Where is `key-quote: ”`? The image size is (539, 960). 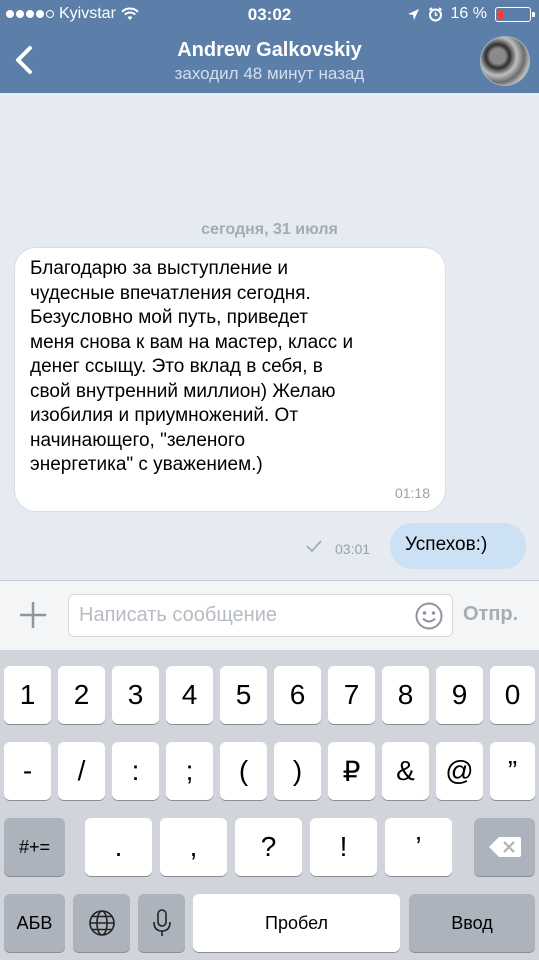 key-quote: ” is located at coordinates (512, 771).